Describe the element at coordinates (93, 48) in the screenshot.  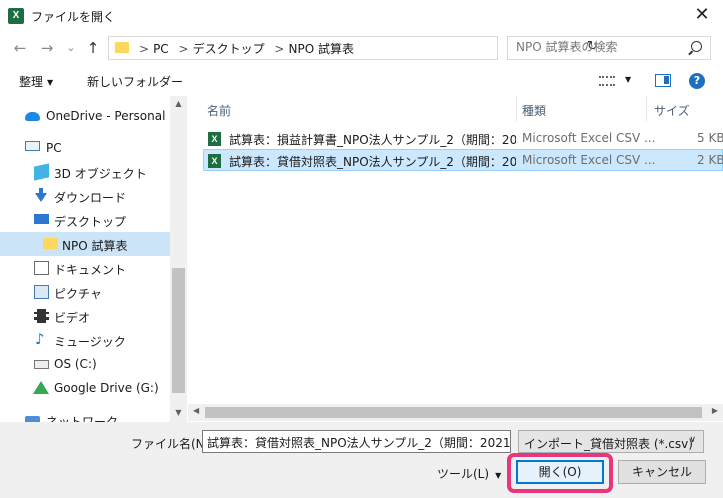
I see `up-arrow-icon: ↑` at that location.